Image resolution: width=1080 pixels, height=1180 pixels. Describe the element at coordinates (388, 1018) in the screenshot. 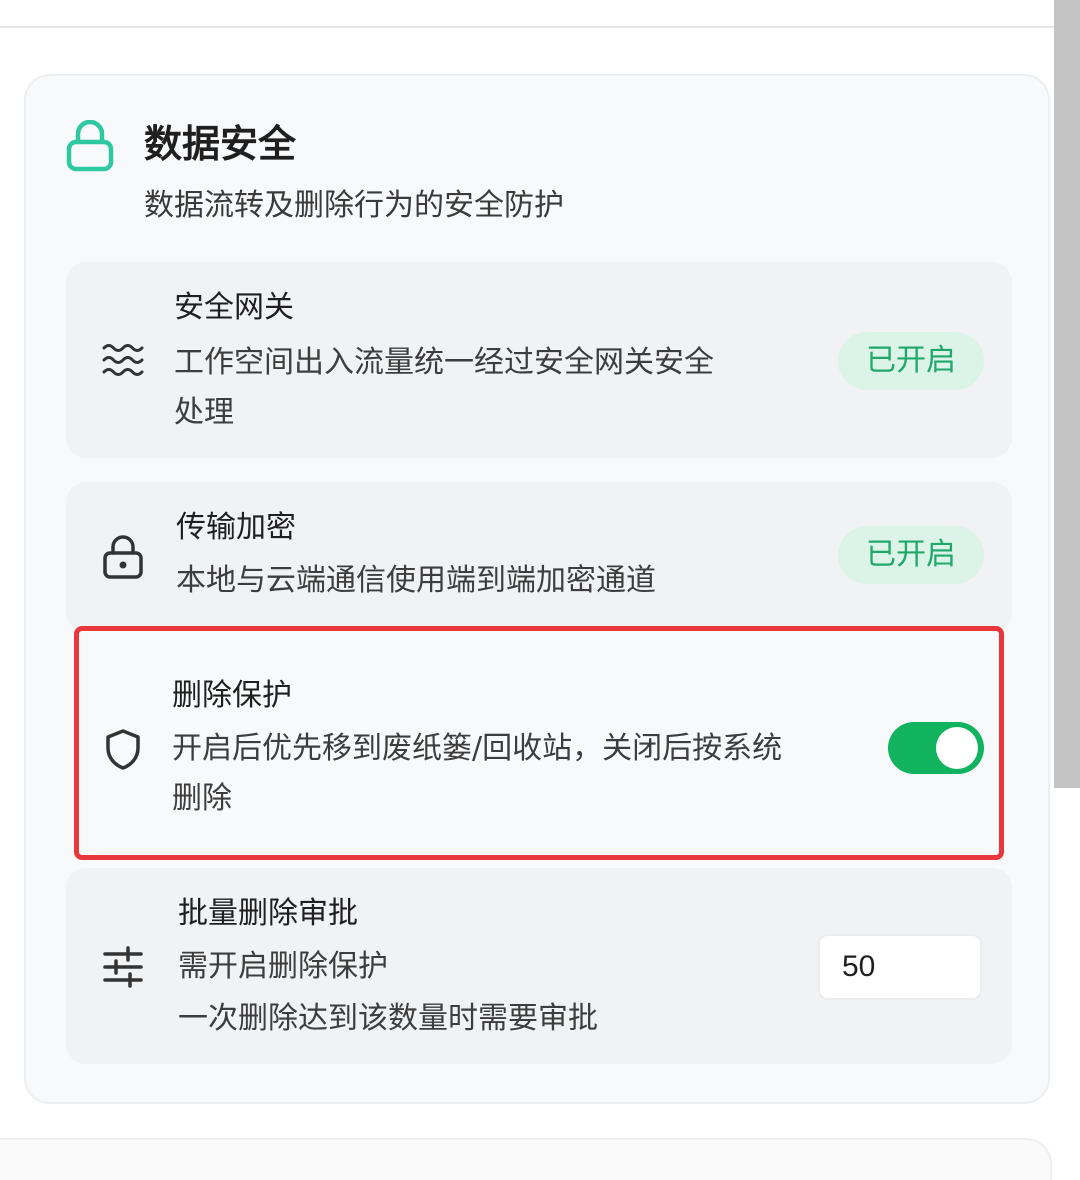

I see `row-description-cont: 一次删除达到该数量时需要审批` at that location.